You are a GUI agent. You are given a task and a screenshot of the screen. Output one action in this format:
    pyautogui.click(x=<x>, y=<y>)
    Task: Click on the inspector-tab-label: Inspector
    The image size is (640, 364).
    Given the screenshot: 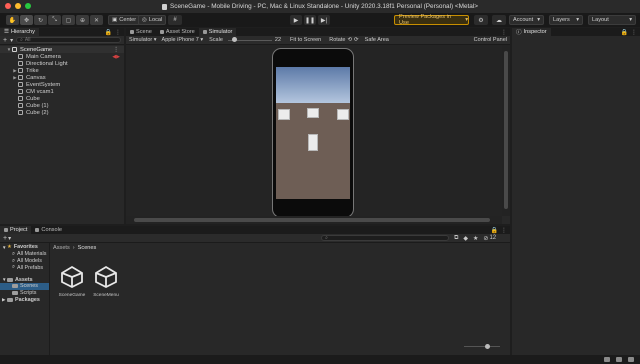 What is the action you would take?
    pyautogui.click(x=535, y=32)
    